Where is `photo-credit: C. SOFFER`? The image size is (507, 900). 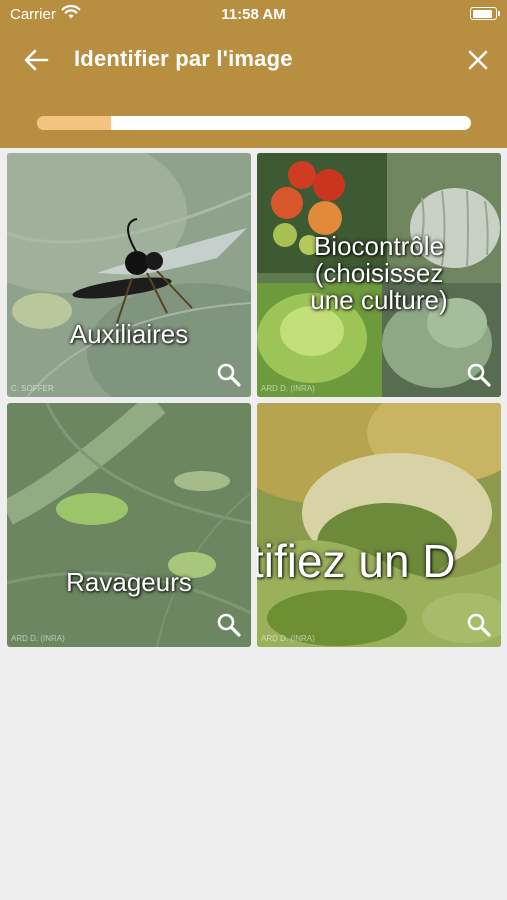 photo-credit: C. SOFFER is located at coordinates (32, 388).